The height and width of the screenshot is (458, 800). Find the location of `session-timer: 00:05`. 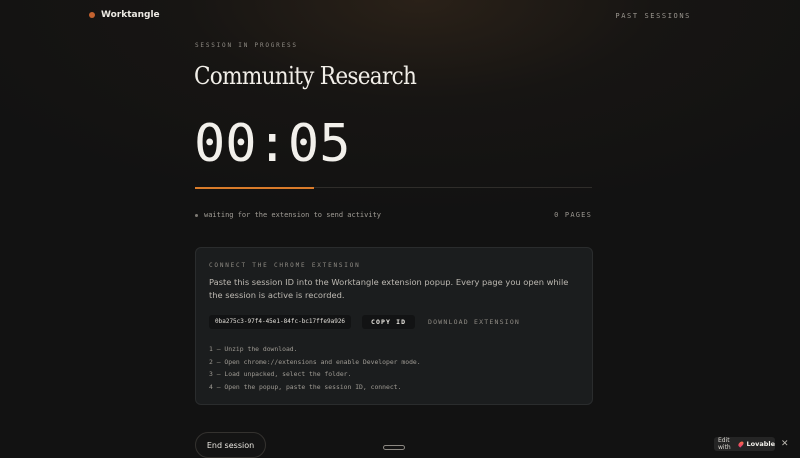

session-timer: 00:05 is located at coordinates (272, 144).